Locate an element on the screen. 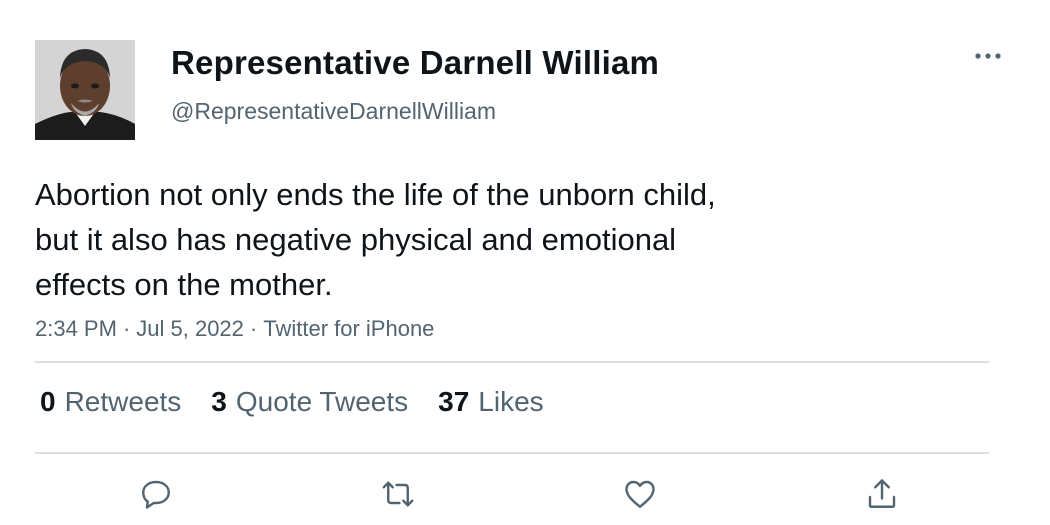 This screenshot has height=525, width=1050. display-name: Representative Darnell William is located at coordinates (415, 63).